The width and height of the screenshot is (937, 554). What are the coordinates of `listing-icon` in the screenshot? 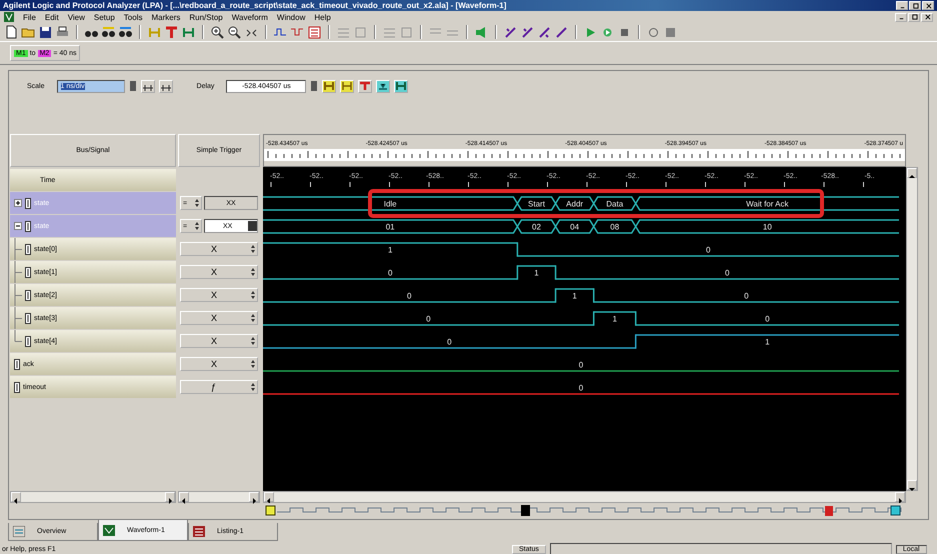 It's located at (199, 531).